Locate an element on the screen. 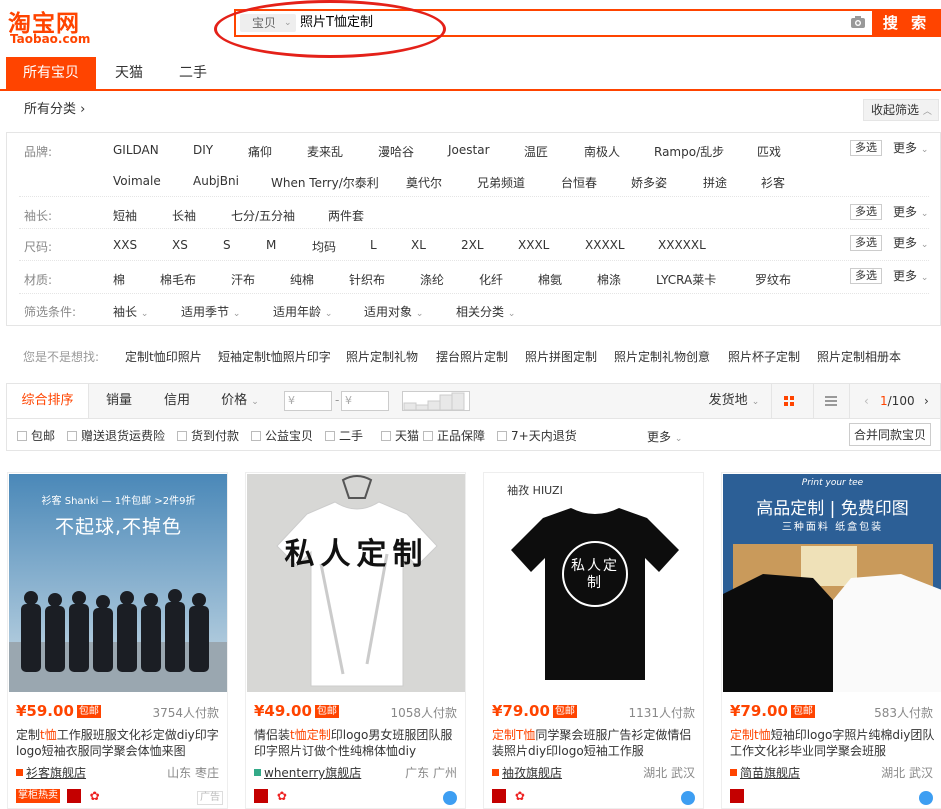 The image size is (941, 809). product-image: 衫客 Shanki — 1件包邮 >2件9折 不起球,不掉色 is located at coordinates (118, 583).